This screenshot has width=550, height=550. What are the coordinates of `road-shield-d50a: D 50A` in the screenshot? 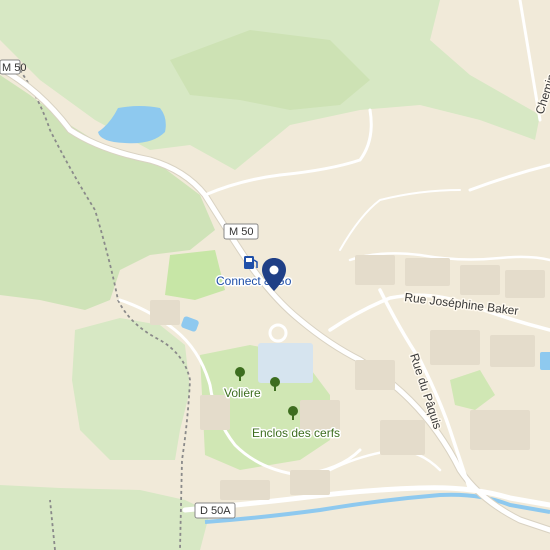 It's located at (215, 510).